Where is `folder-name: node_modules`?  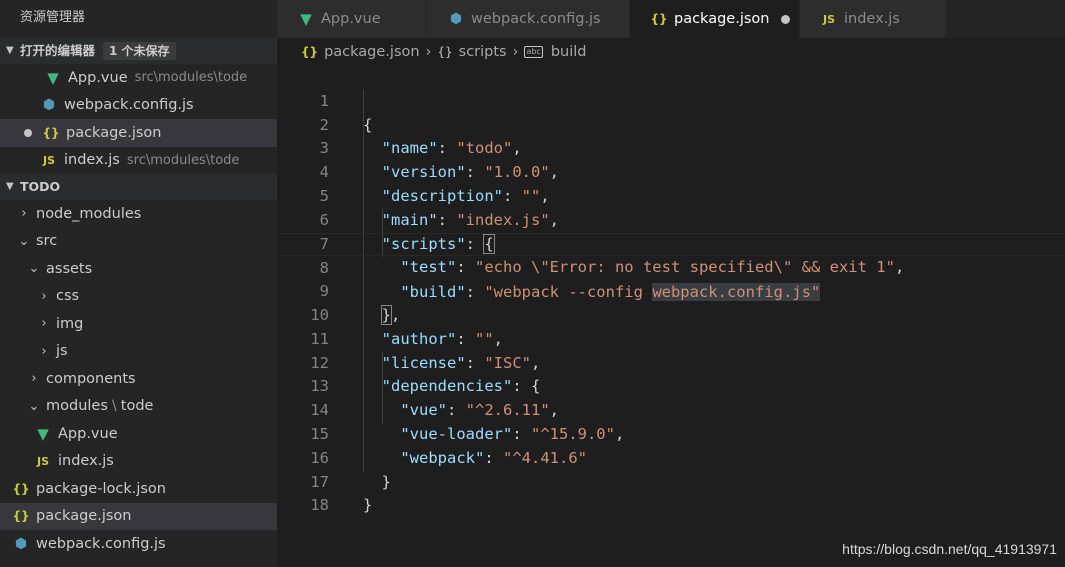
folder-name: node_modules is located at coordinates (89, 213).